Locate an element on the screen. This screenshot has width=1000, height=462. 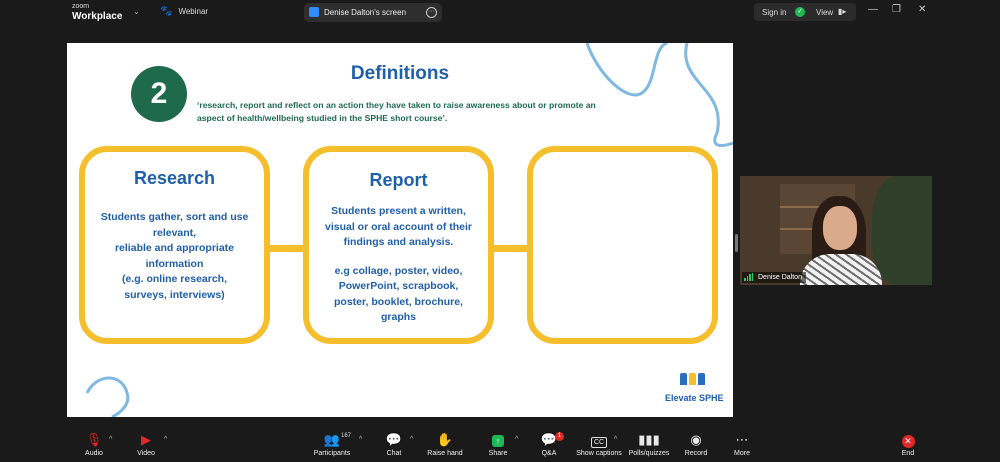
hand-icon: ✋ is located at coordinates (445, 439).